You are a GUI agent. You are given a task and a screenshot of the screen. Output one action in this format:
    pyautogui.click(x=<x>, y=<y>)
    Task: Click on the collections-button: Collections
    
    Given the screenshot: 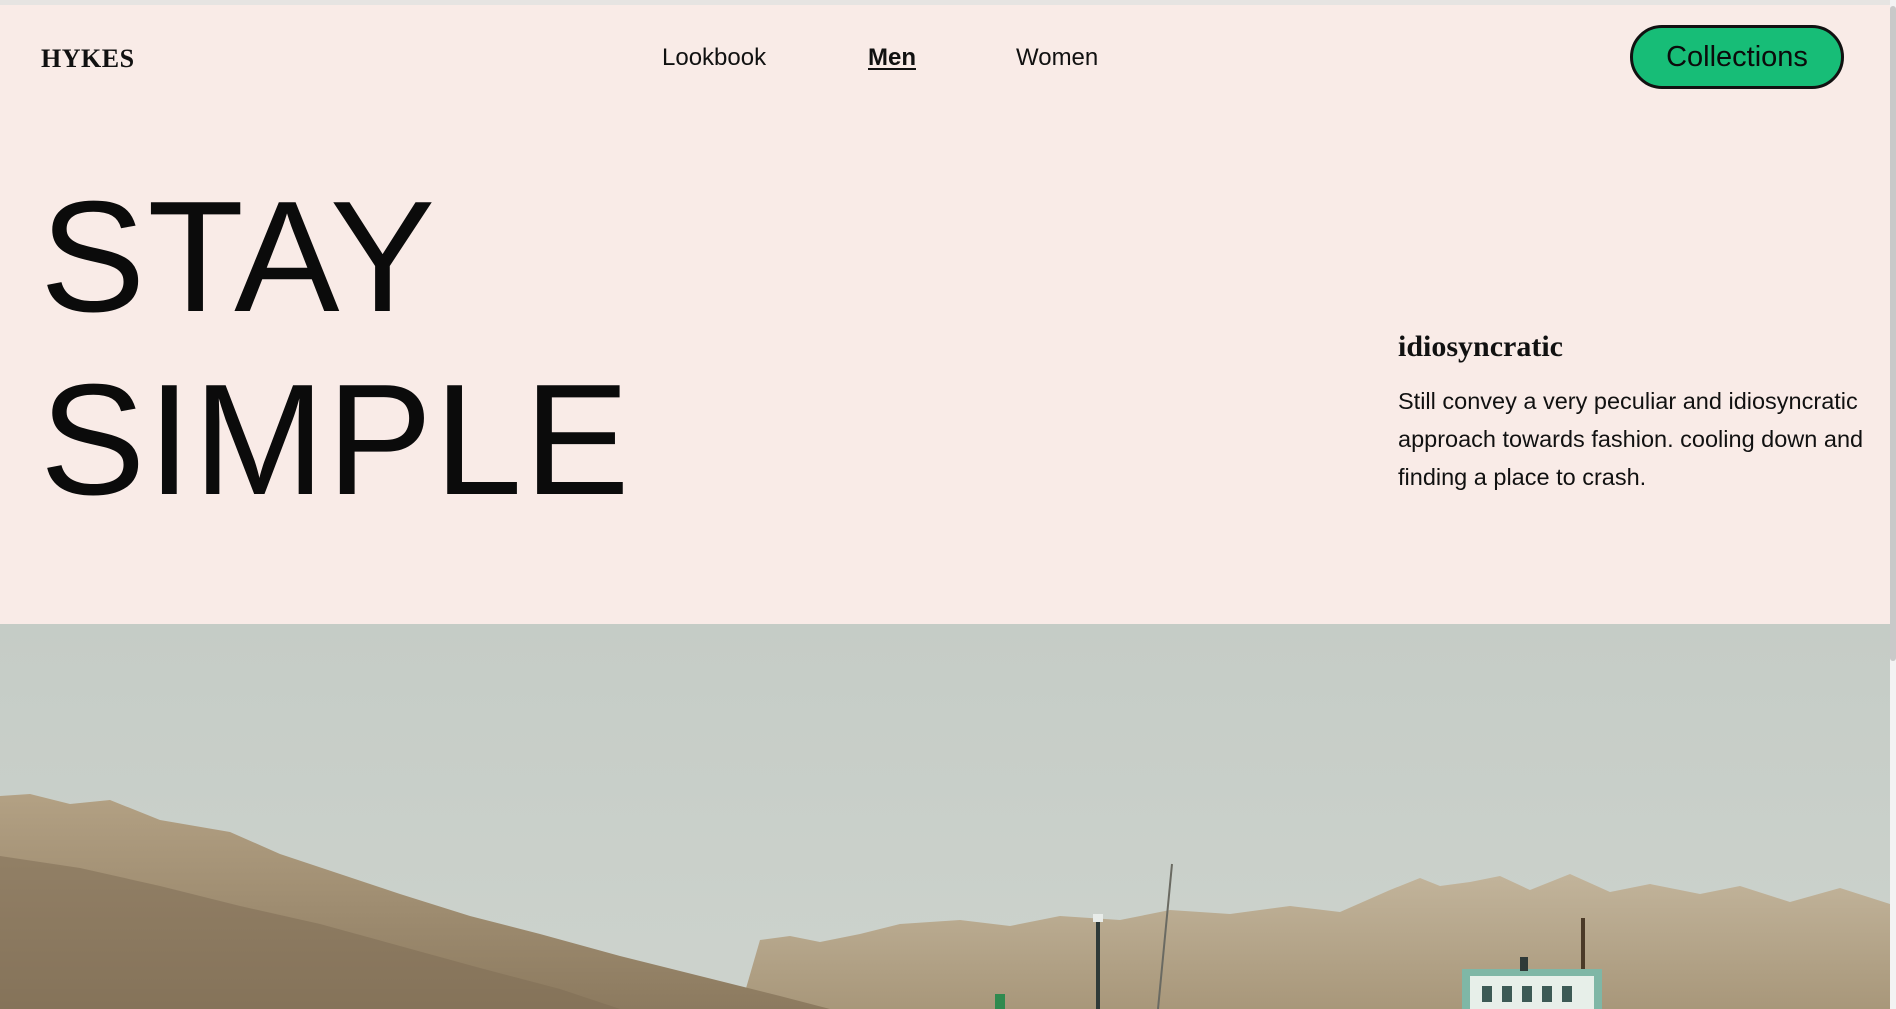 What is the action you would take?
    pyautogui.click(x=1737, y=57)
    